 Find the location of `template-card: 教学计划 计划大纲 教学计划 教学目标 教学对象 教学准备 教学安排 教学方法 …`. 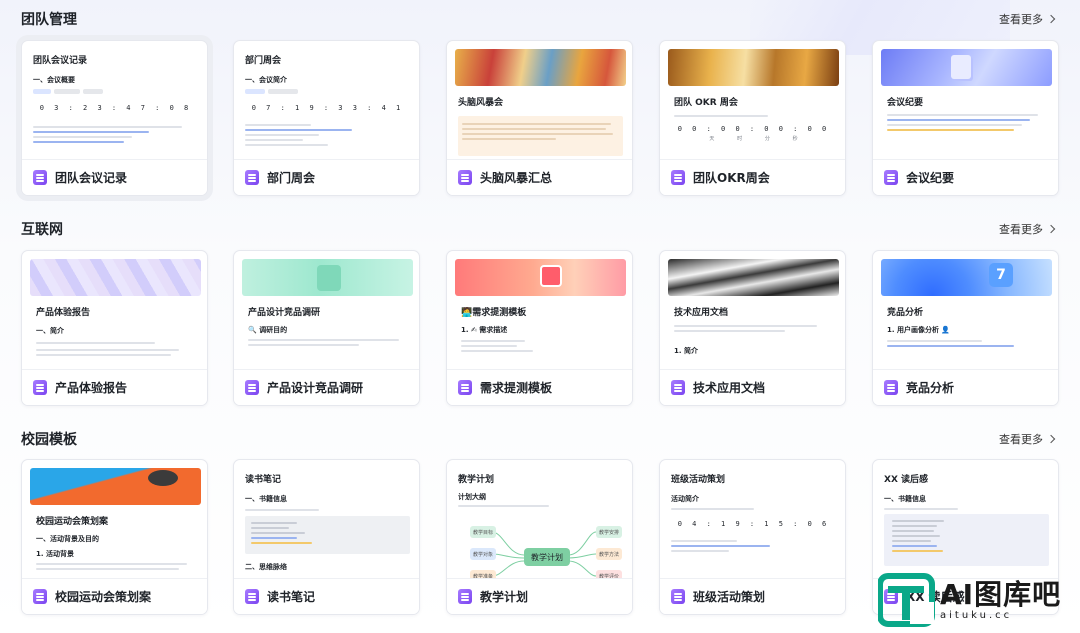

template-card: 教学计划 计划大纲 教学计划 教学目标 教学对象 教学准备 教学安排 教学方法 … is located at coordinates (539, 537).